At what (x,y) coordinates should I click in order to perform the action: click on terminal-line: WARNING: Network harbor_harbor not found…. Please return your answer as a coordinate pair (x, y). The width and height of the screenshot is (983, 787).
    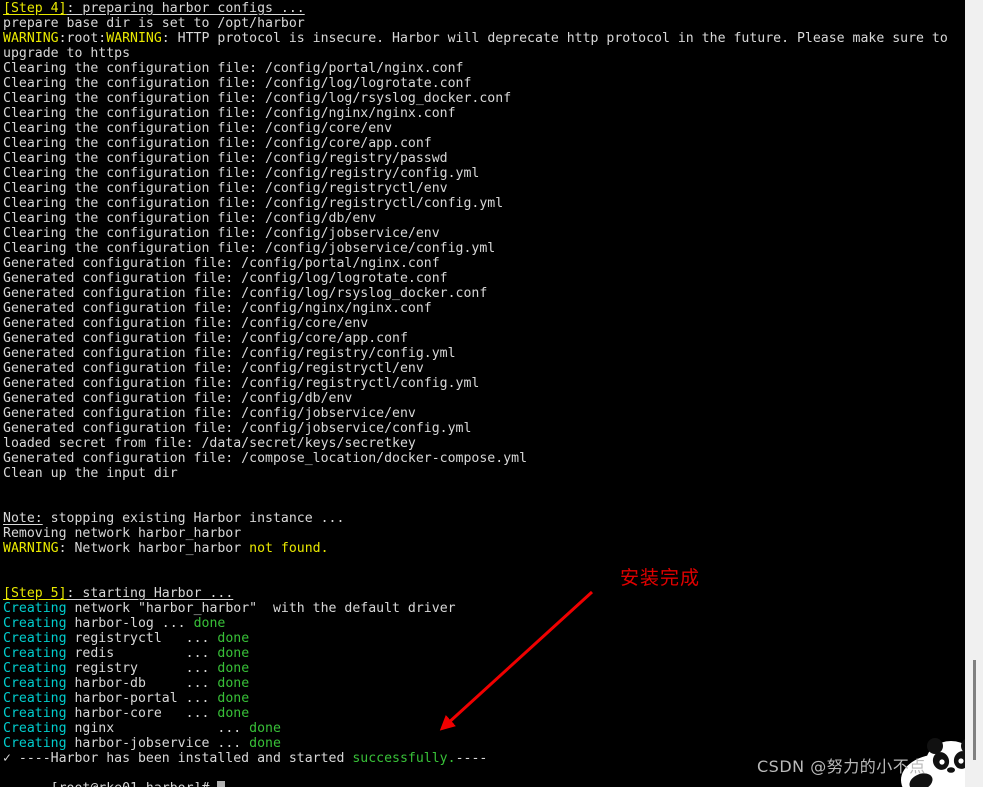
    Looking at the image, I should click on (482, 548).